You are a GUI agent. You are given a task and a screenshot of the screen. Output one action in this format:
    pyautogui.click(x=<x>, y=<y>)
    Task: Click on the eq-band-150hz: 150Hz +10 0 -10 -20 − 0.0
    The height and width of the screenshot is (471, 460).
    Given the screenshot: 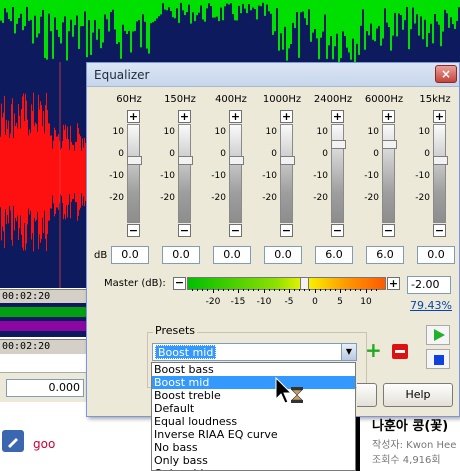 What is the action you would take?
    pyautogui.click(x=180, y=180)
    